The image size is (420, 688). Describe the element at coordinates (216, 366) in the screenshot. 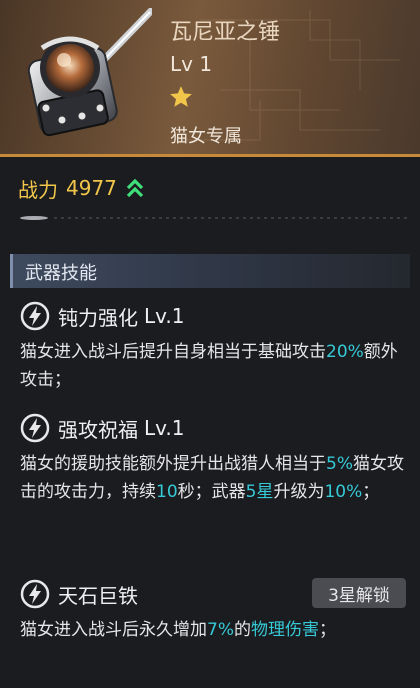

I see `skill-description: 猫女进入战斗后提升自身相当于基础攻击20%额外攻击；` at that location.